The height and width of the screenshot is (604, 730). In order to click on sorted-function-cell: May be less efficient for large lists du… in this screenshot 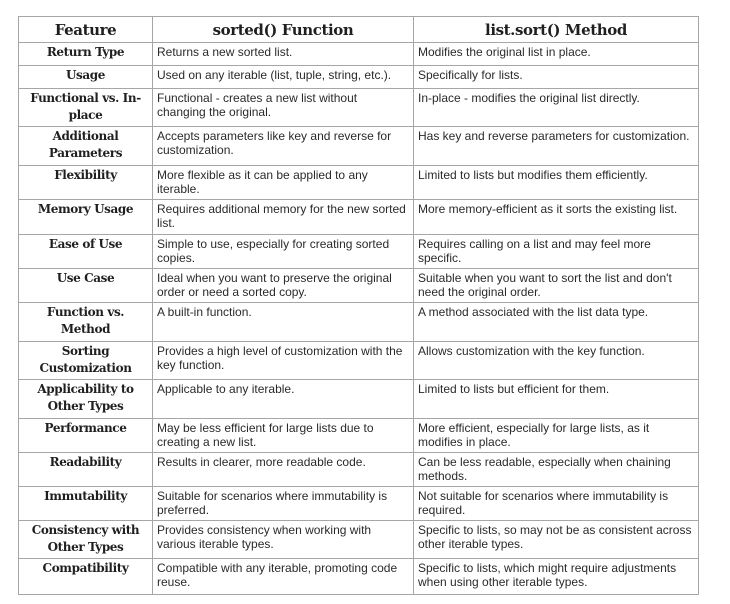, I will do `click(283, 435)`.